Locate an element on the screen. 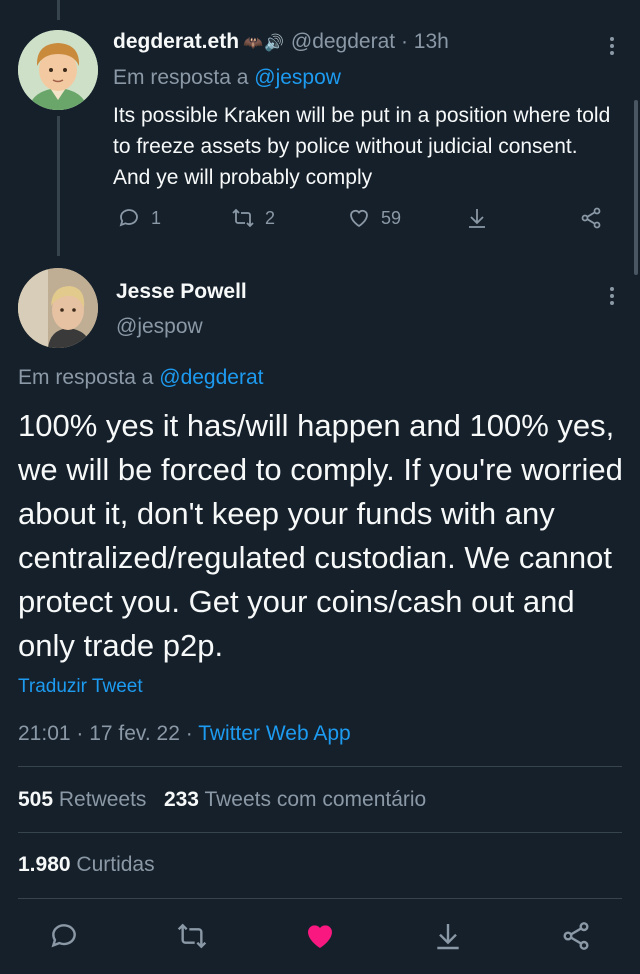 This screenshot has width=640, height=974. like-button: 59 is located at coordinates (374, 218).